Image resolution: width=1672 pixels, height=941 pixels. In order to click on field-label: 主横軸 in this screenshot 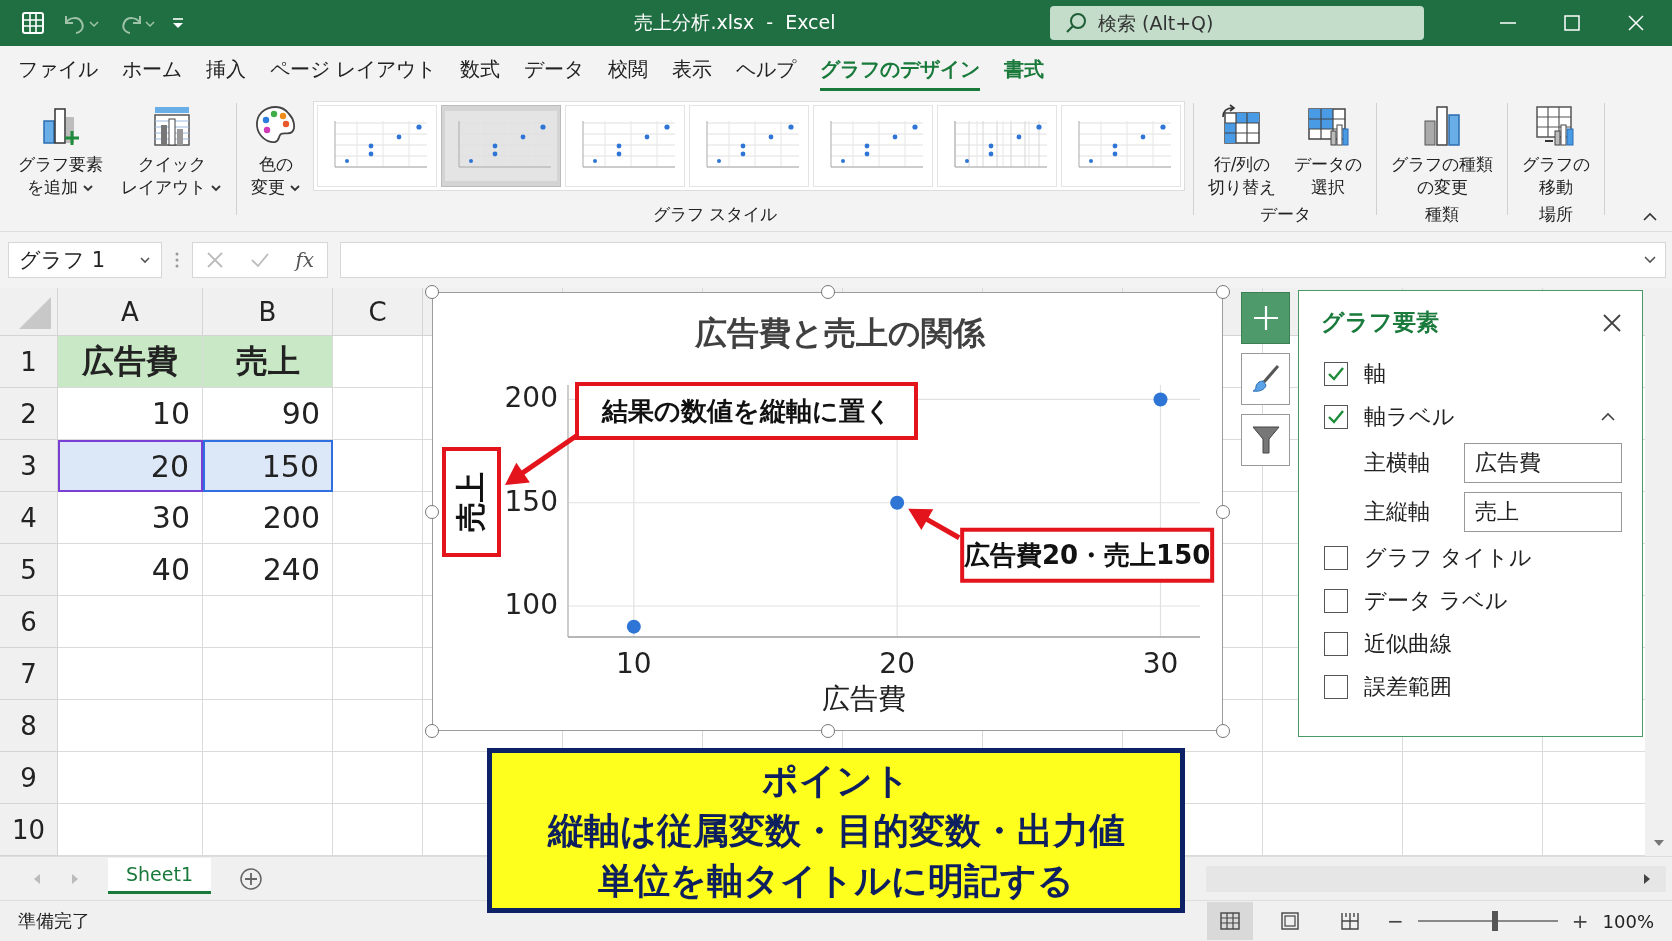, I will do `click(1397, 462)`.